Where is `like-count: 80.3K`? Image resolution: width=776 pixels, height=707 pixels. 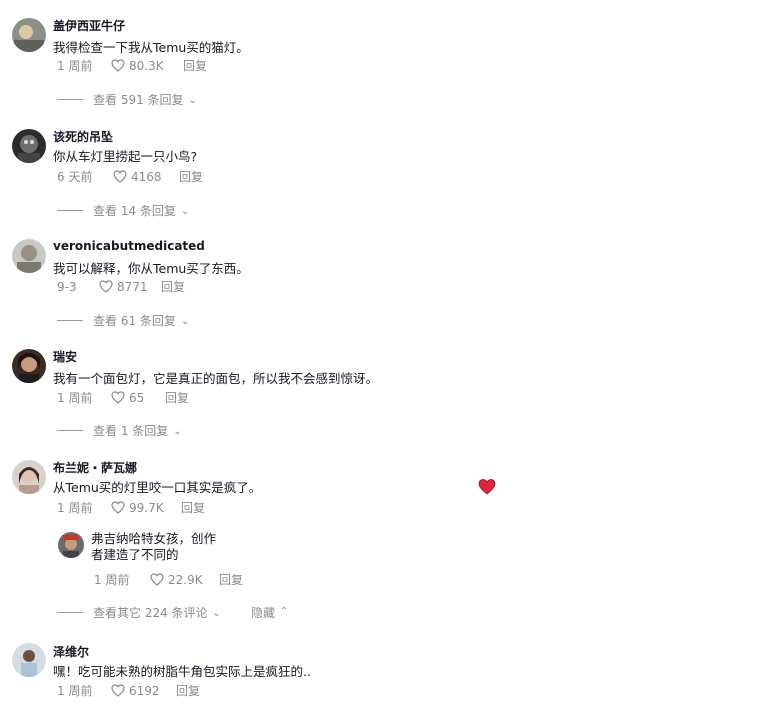 like-count: 80.3K is located at coordinates (146, 65).